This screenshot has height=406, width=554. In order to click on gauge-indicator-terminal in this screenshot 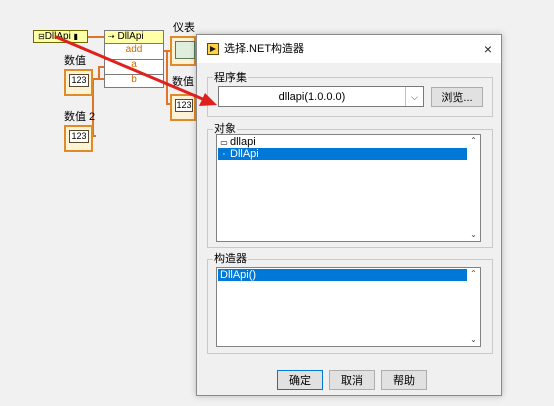, I will do `click(183, 51)`.